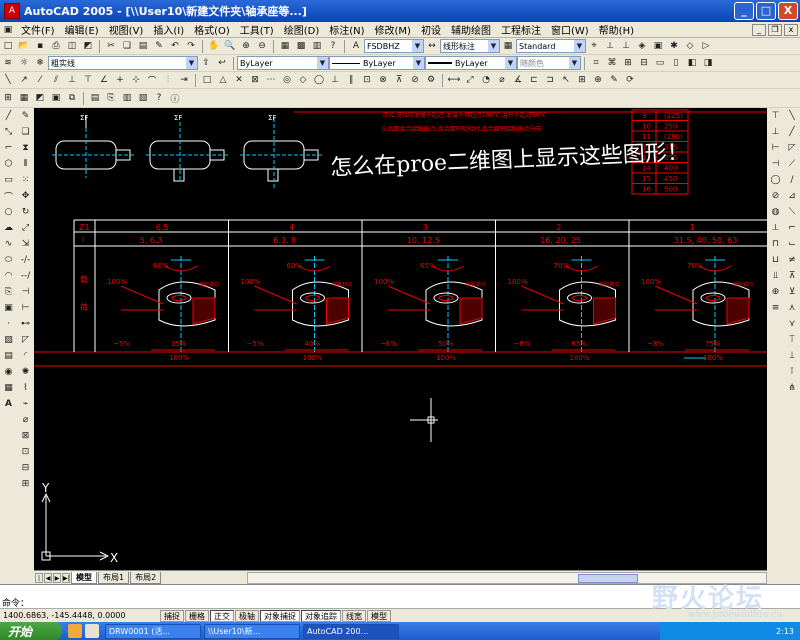  I want to click on tool-e-icon: ▣, so click(658, 46).